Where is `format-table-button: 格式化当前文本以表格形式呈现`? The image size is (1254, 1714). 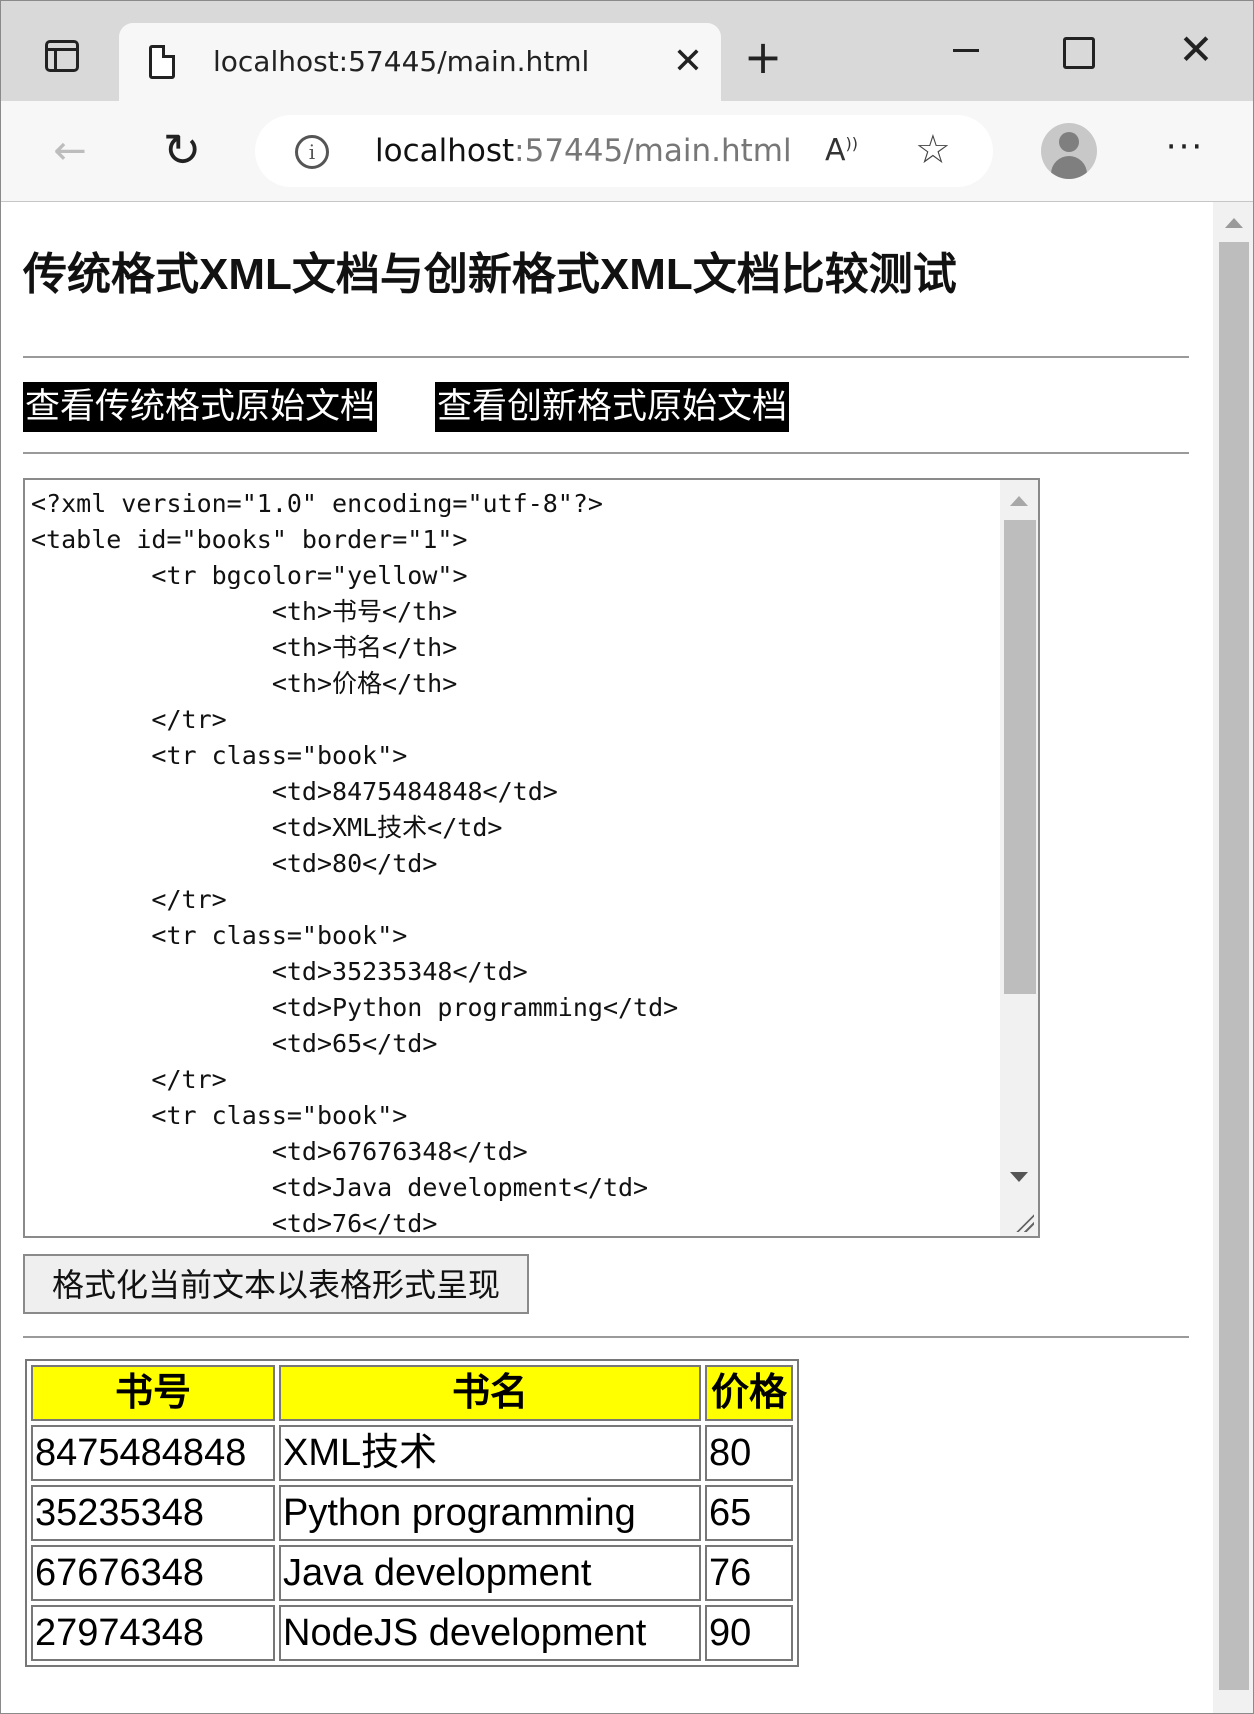
format-table-button: 格式化当前文本以表格形式呈现 is located at coordinates (276, 1284).